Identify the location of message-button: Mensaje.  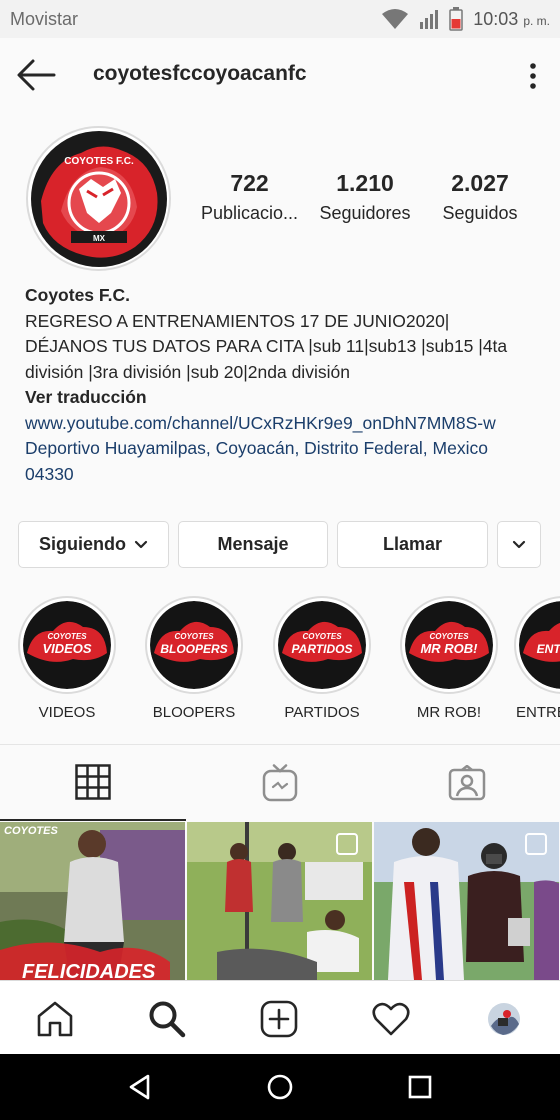
(253, 544).